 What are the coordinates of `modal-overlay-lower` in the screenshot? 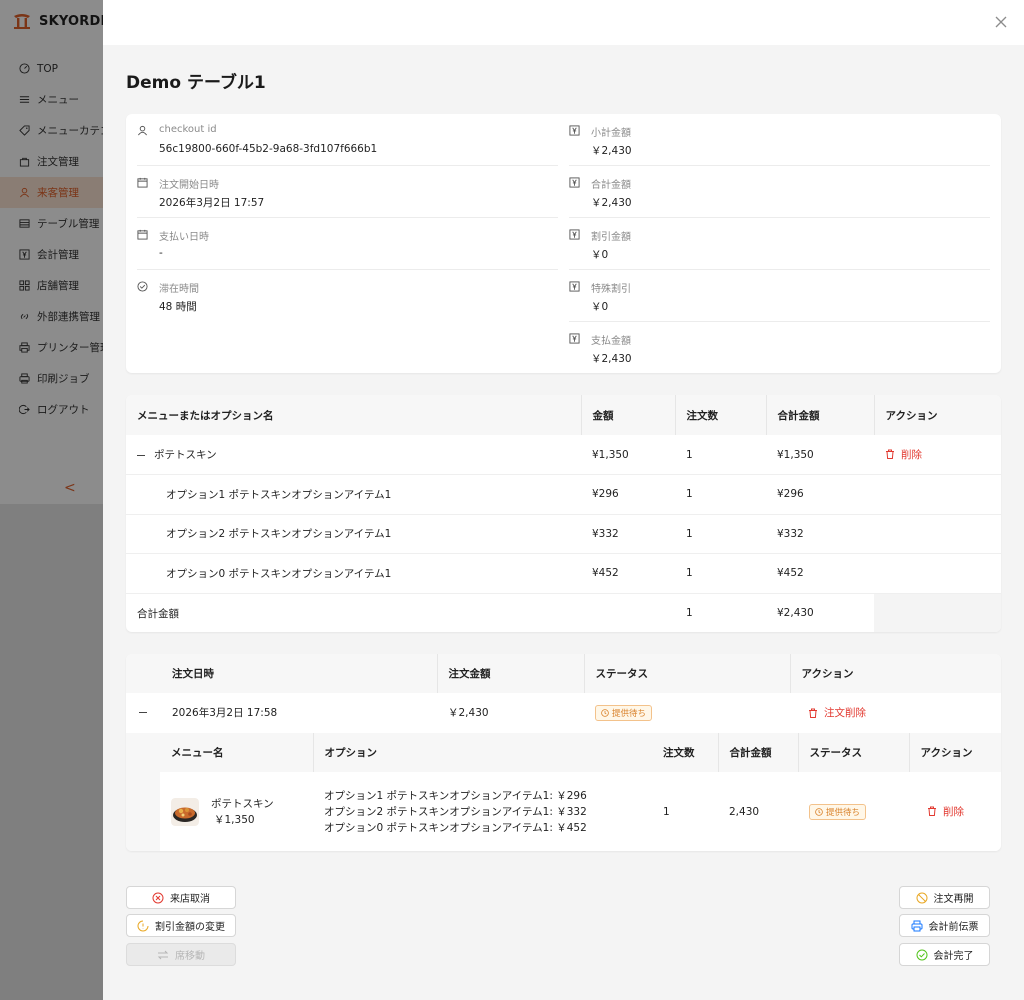 It's located at (51, 752).